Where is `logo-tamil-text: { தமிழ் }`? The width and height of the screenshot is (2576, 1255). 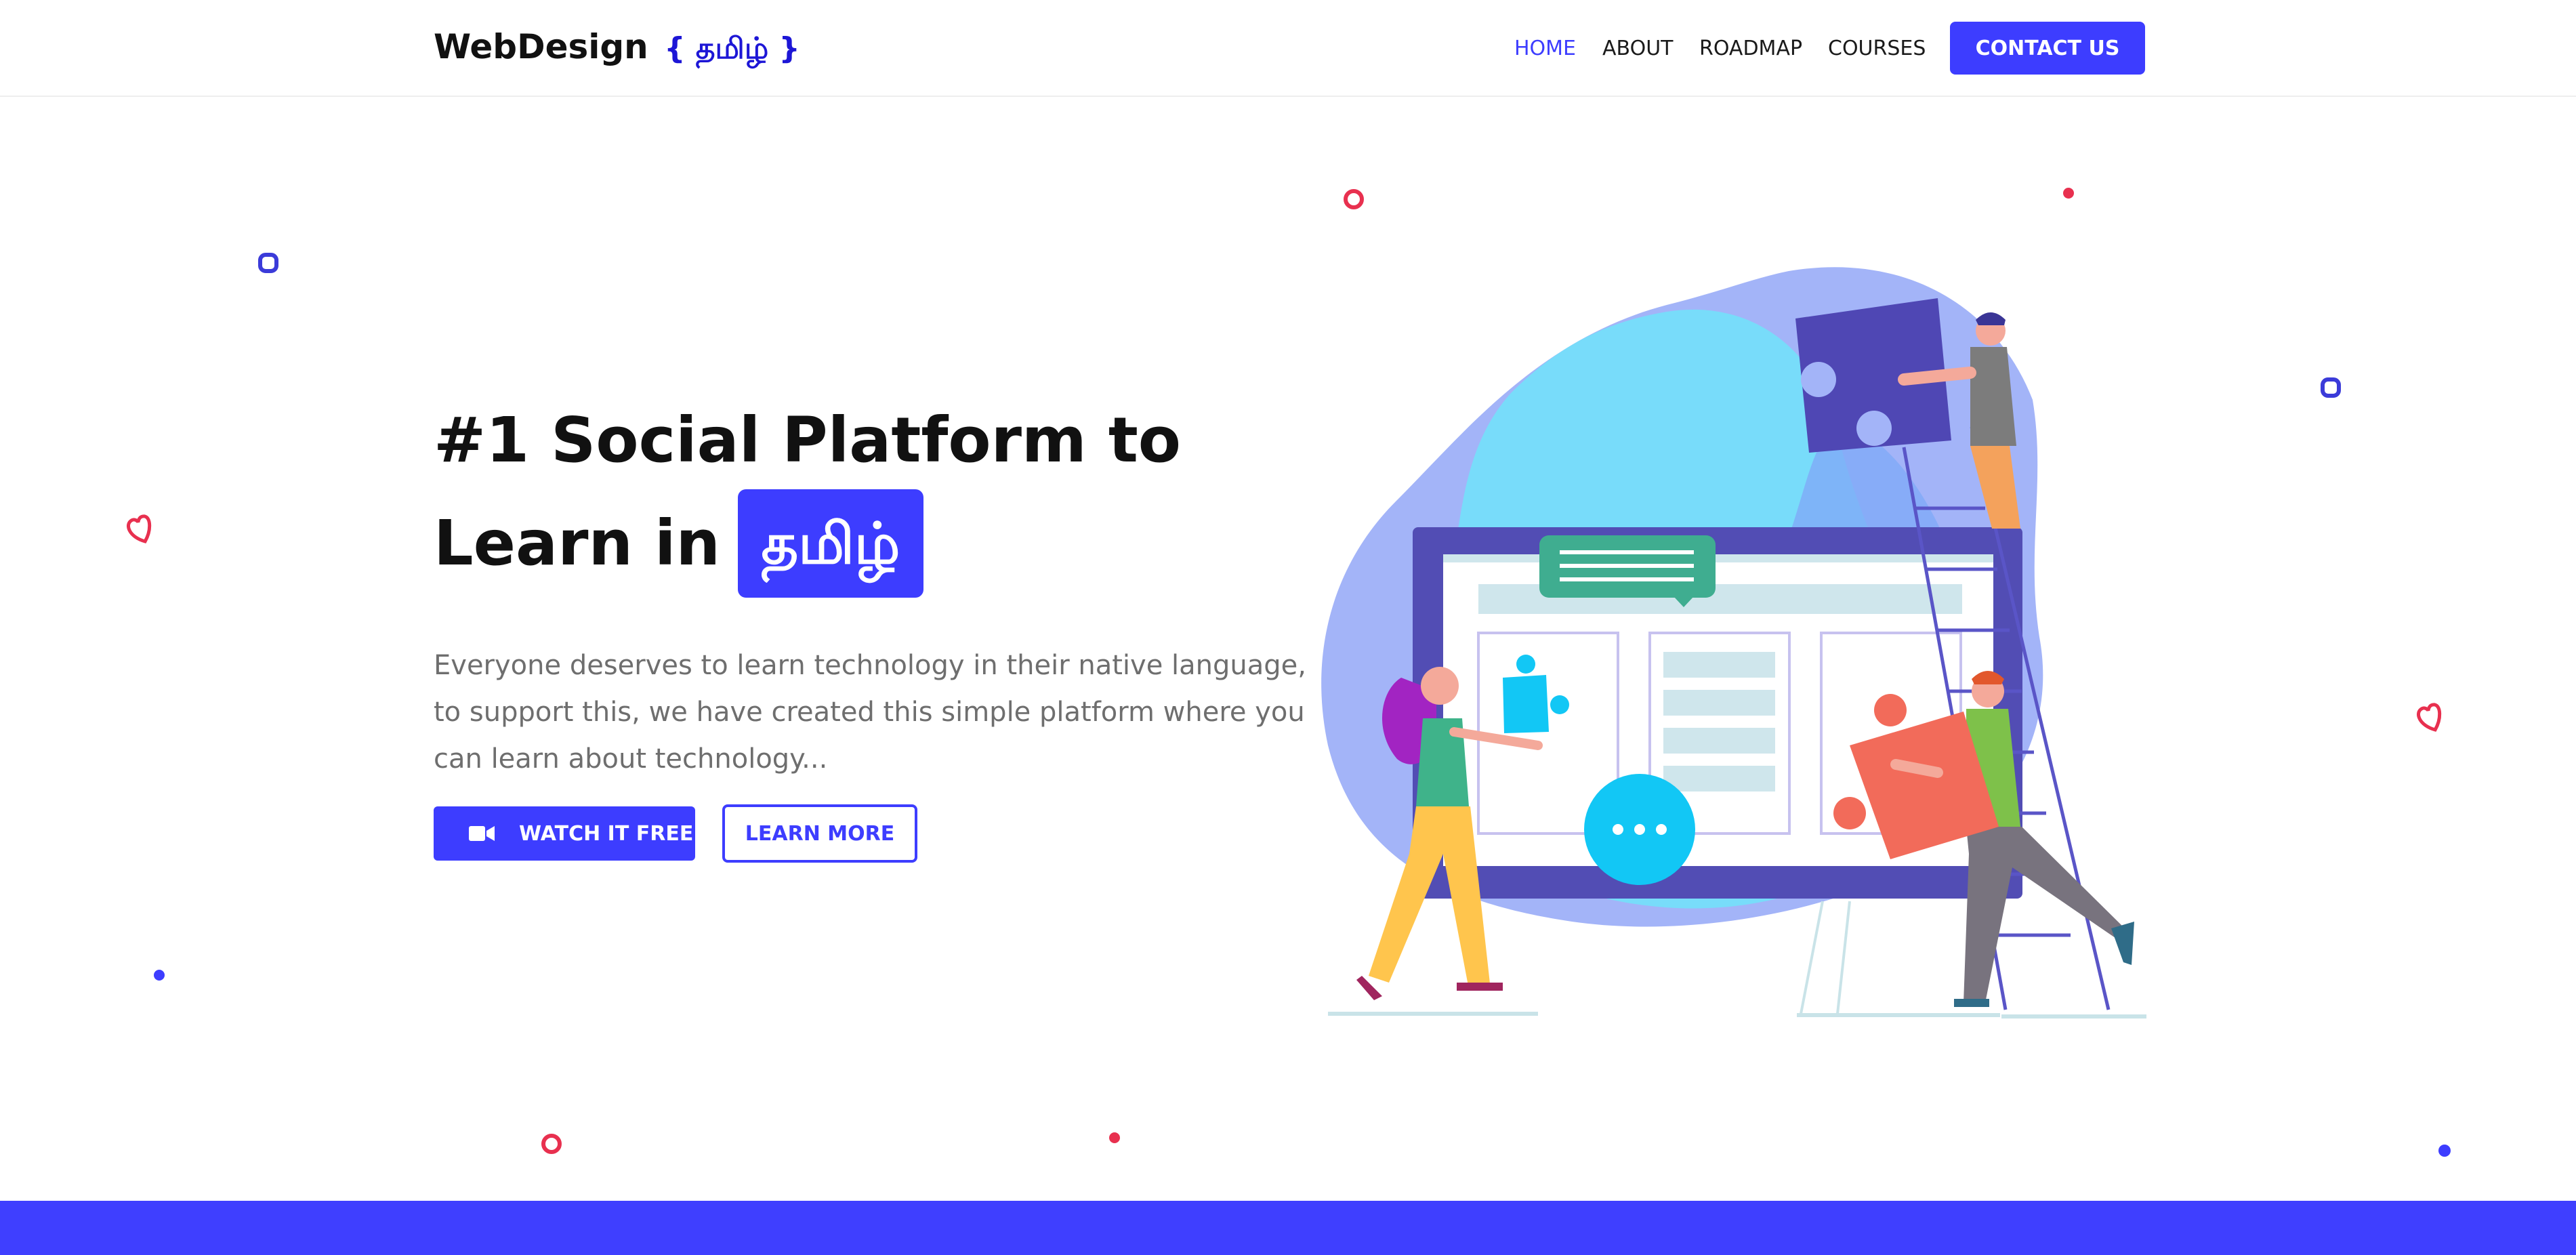
logo-tamil-text: { தமிழ் } is located at coordinates (732, 48).